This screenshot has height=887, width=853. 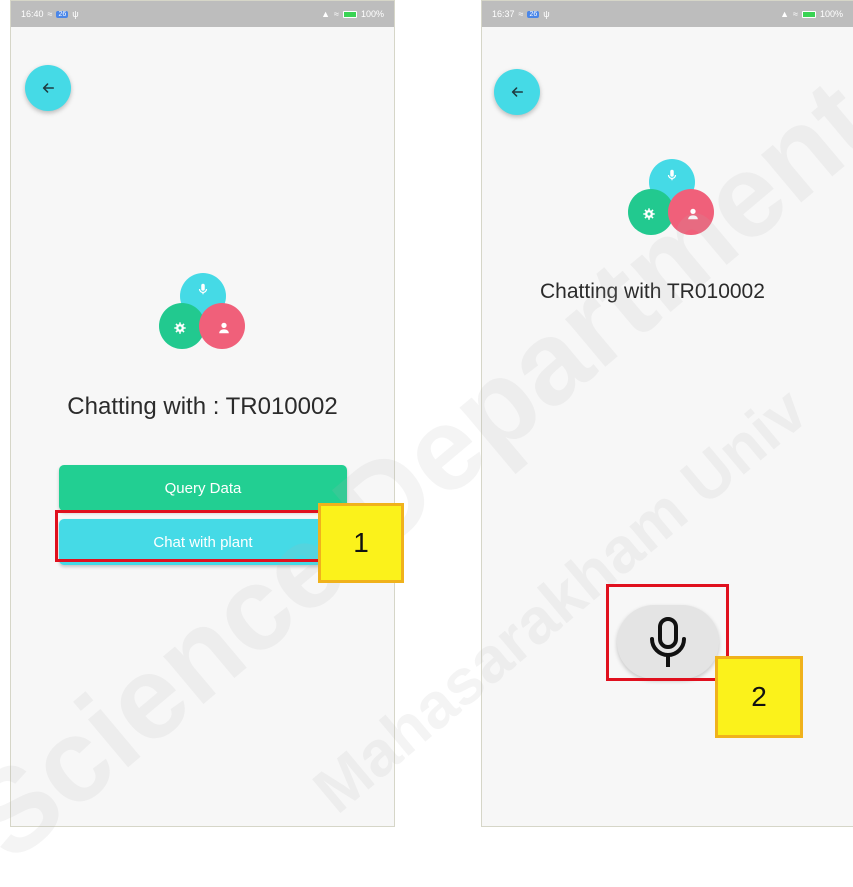 I want to click on query-data-button: Query Data, so click(x=203, y=488).